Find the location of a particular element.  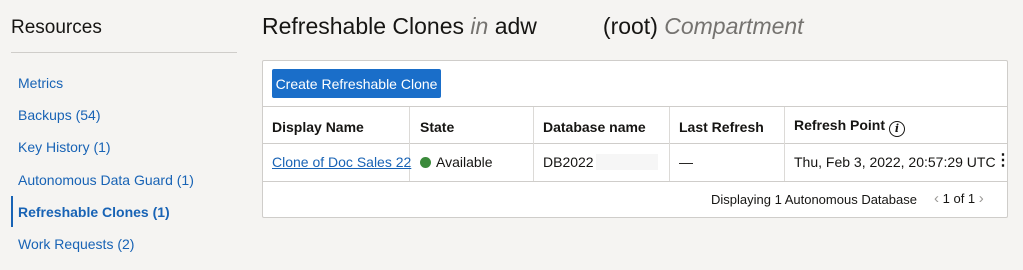

redacted-region is located at coordinates (626, 162).